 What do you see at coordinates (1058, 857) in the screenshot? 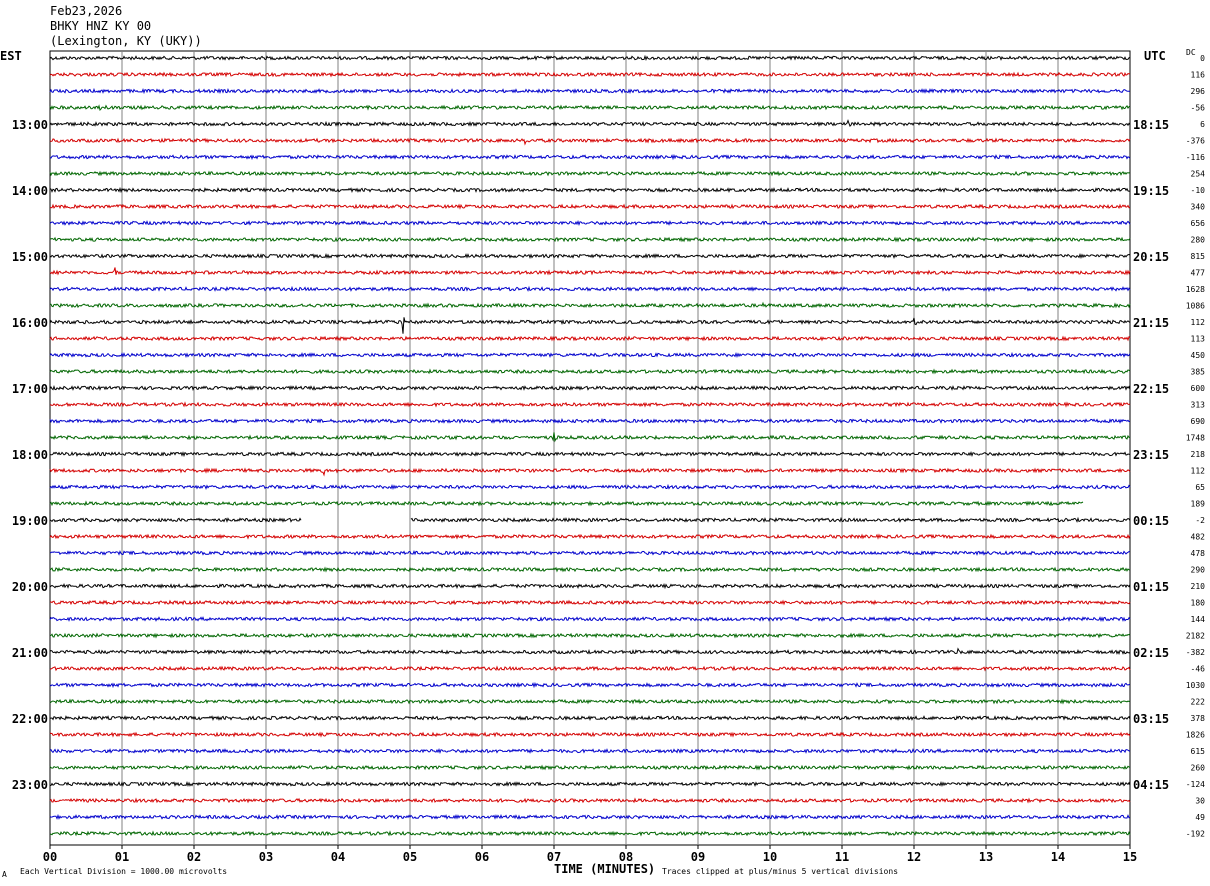
I see `x-tick-label: 14` at bounding box center [1058, 857].